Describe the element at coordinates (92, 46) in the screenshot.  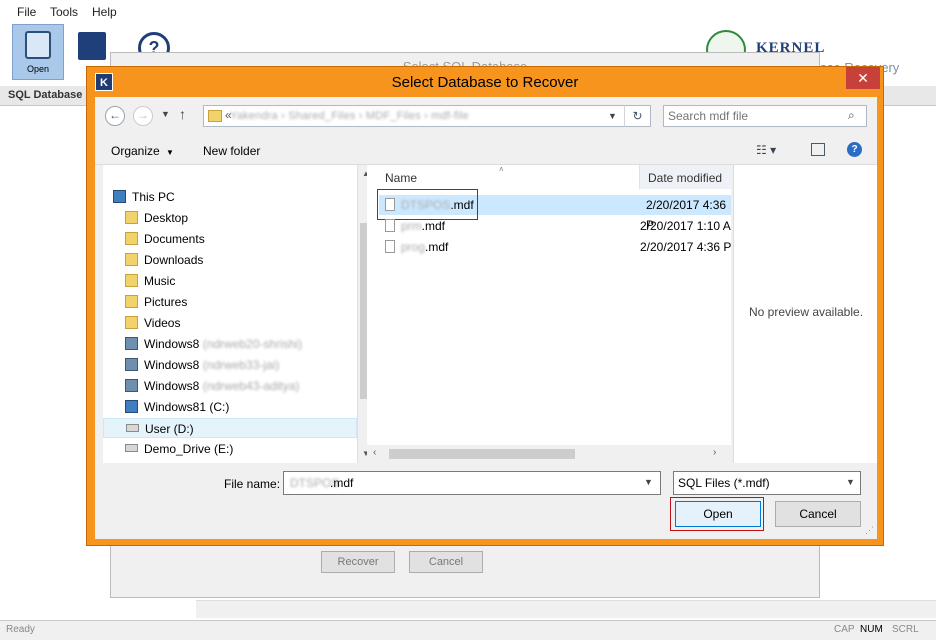
I see `save-icon` at that location.